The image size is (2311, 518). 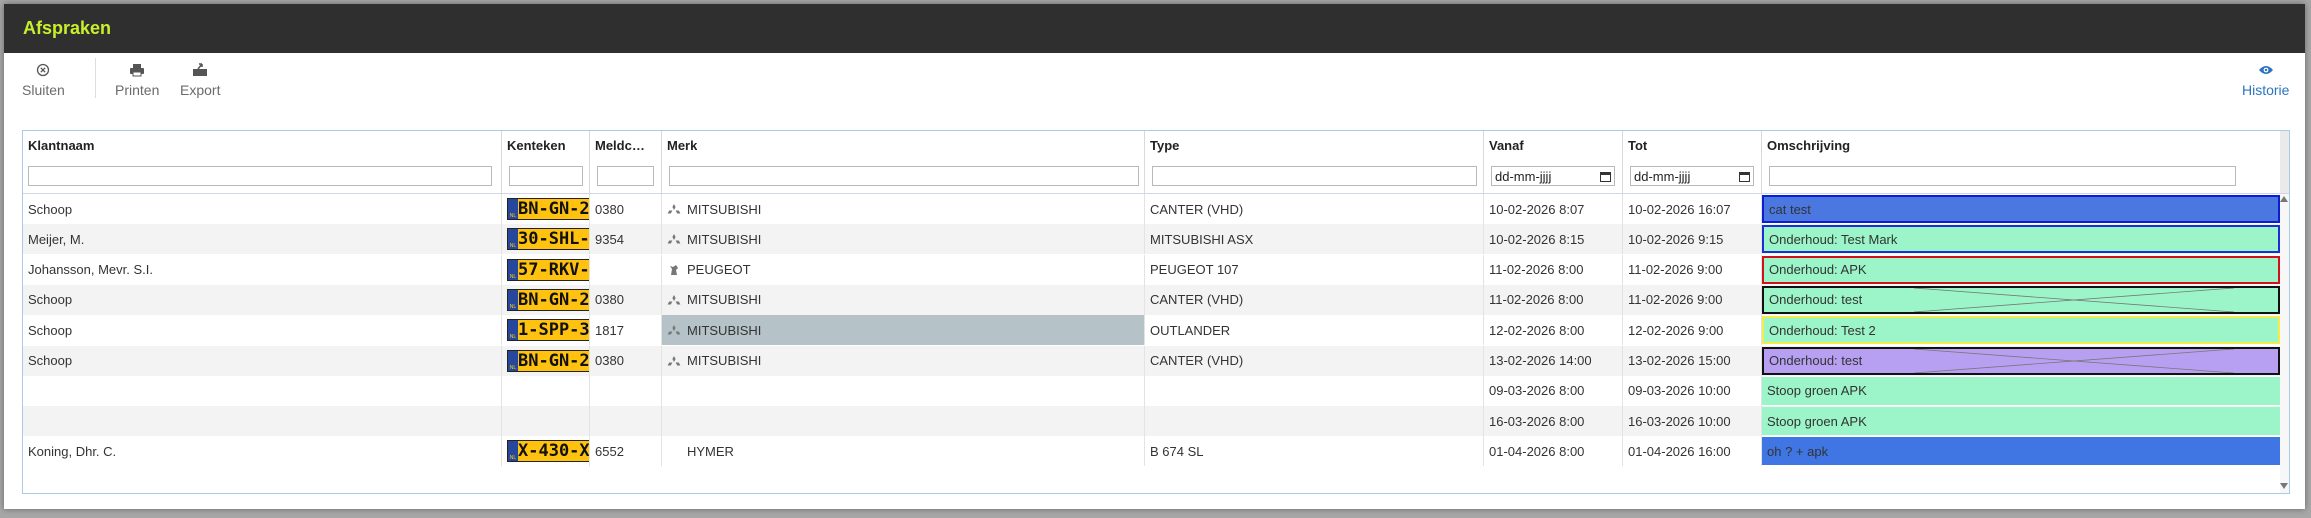 What do you see at coordinates (43, 79) in the screenshot?
I see `close-button: Sluiten` at bounding box center [43, 79].